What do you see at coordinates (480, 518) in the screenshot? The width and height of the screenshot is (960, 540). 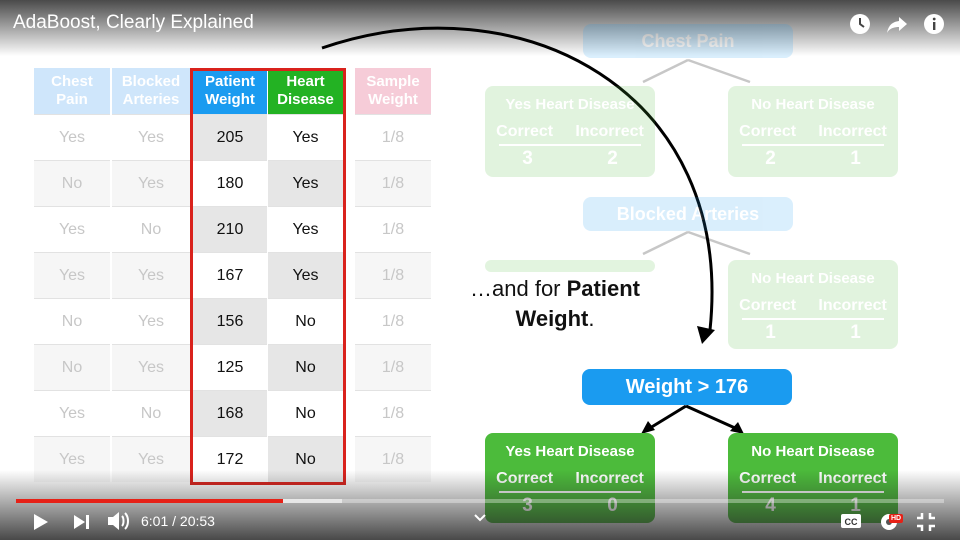 I see `chevron-down-icon` at bounding box center [480, 518].